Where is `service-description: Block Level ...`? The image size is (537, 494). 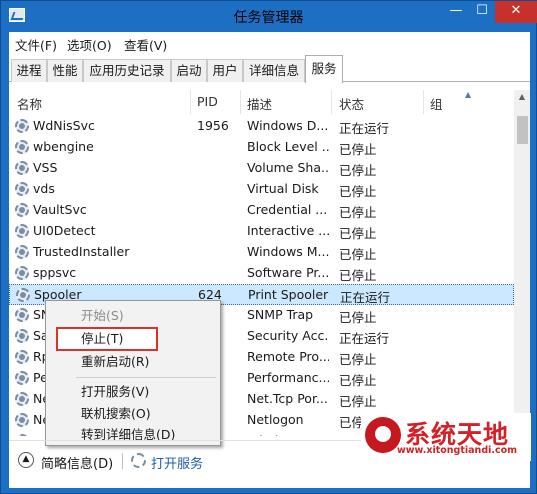
service-description: Block Level ... is located at coordinates (288, 146).